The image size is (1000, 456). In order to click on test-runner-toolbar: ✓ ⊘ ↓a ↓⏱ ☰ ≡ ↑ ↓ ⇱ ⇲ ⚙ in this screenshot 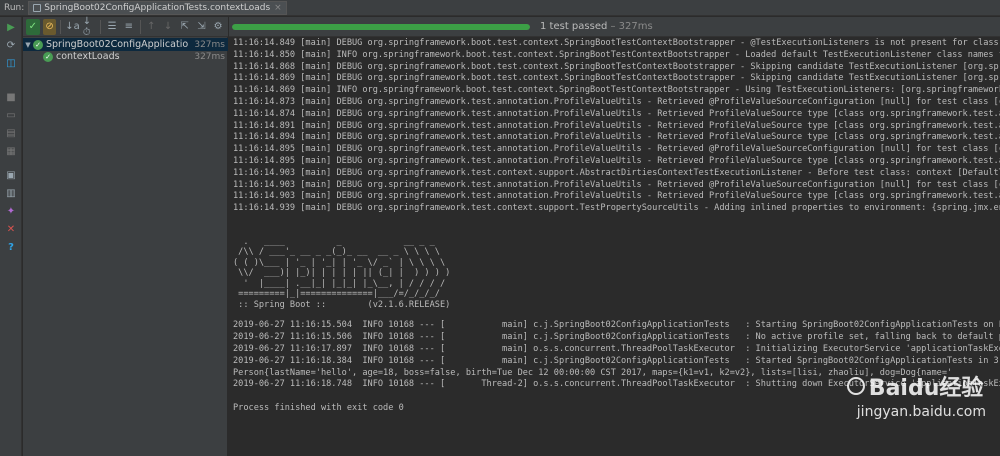, I will do `click(125, 27)`.